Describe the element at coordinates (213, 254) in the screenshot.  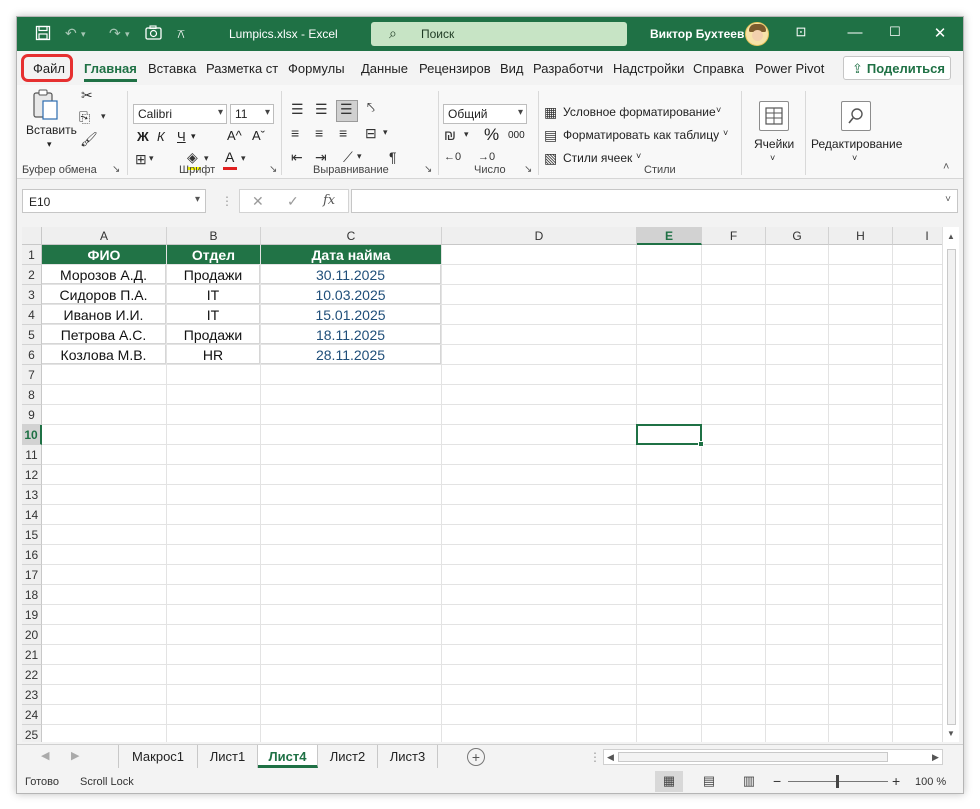
I see `table-header-cell: Отдел` at that location.